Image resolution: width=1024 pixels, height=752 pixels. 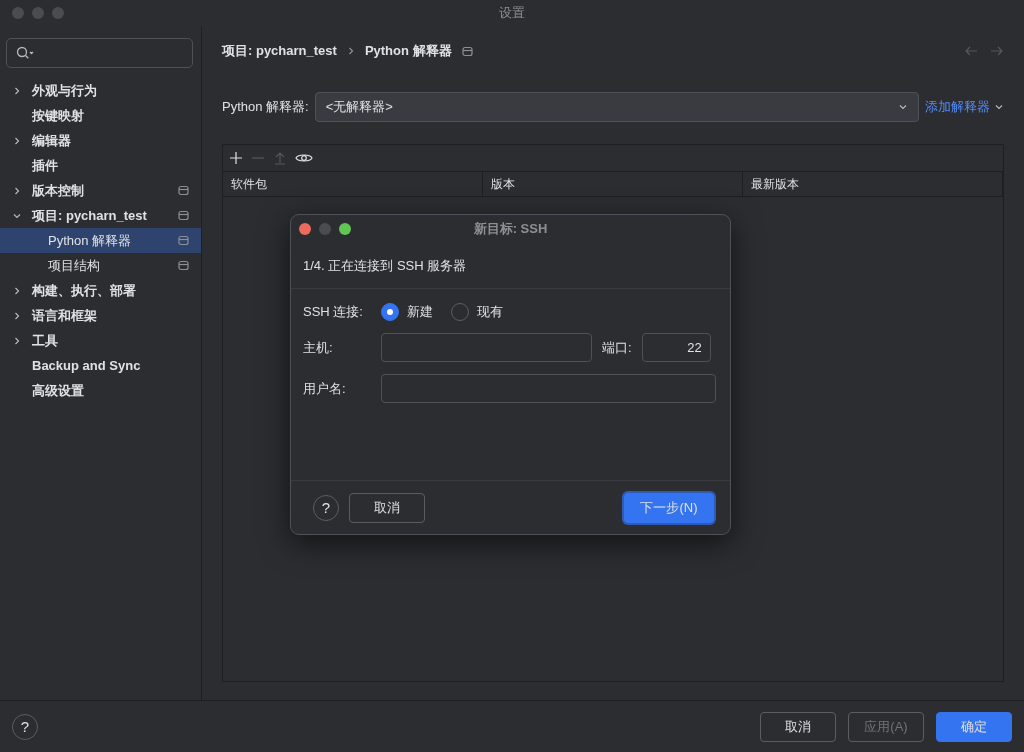 I want to click on sidebar-item: Python 解释器, so click(x=100, y=240).